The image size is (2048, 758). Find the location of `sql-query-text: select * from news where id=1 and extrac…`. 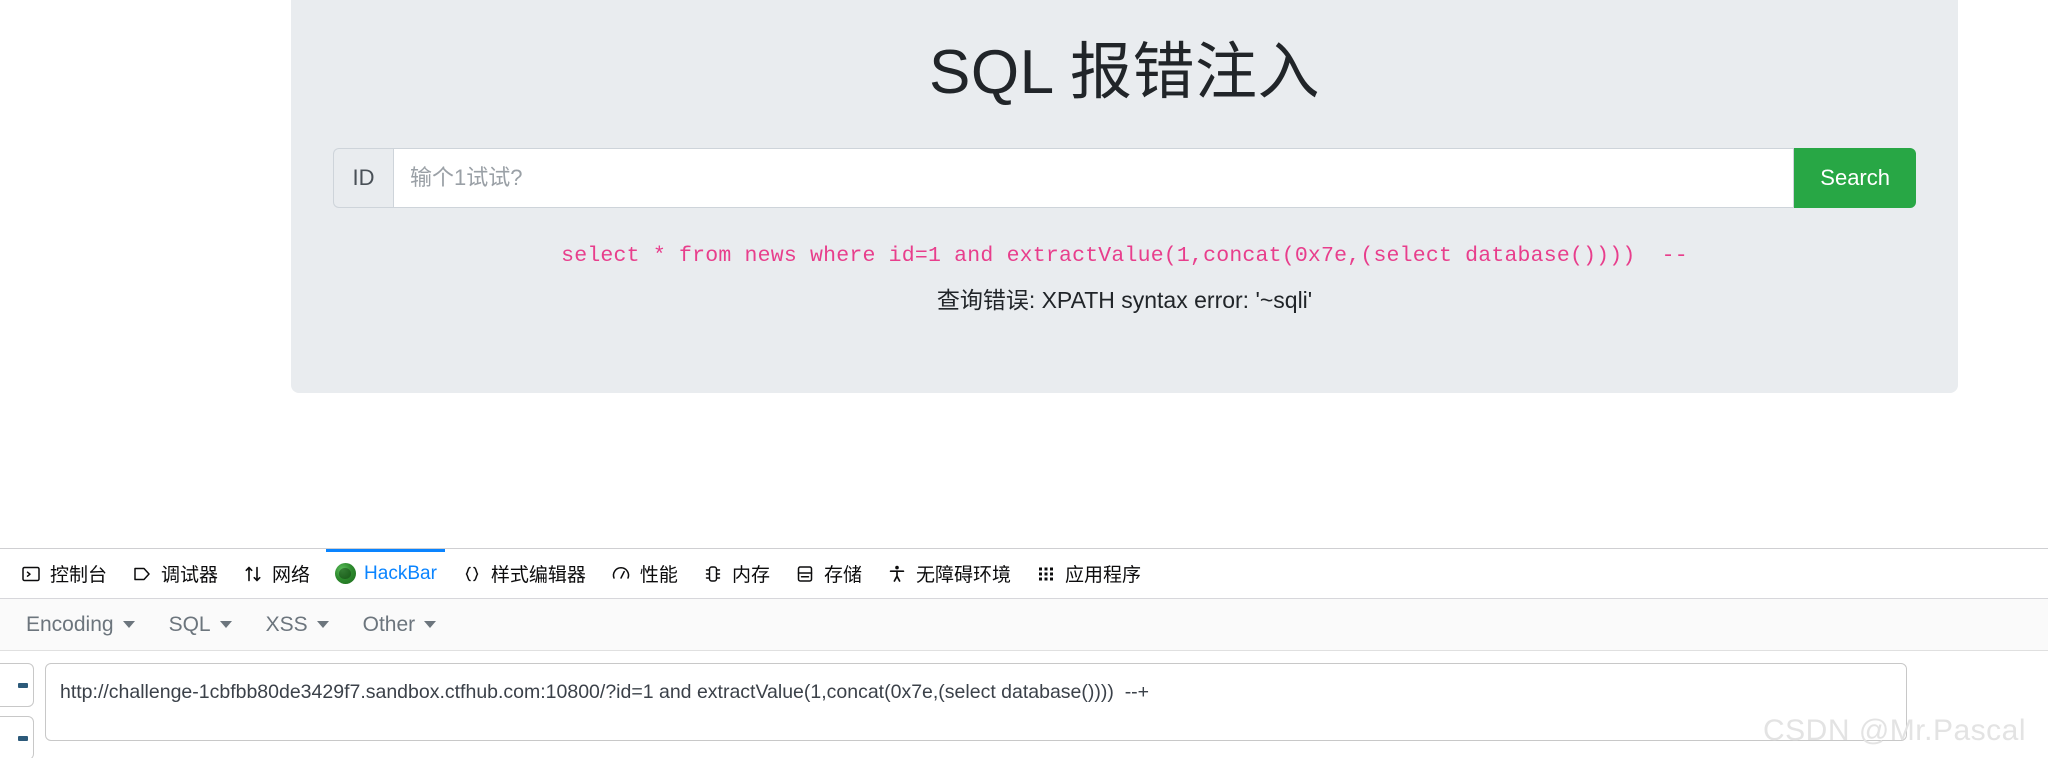

sql-query-text: select * from news where id=1 and extrac… is located at coordinates (1124, 256).